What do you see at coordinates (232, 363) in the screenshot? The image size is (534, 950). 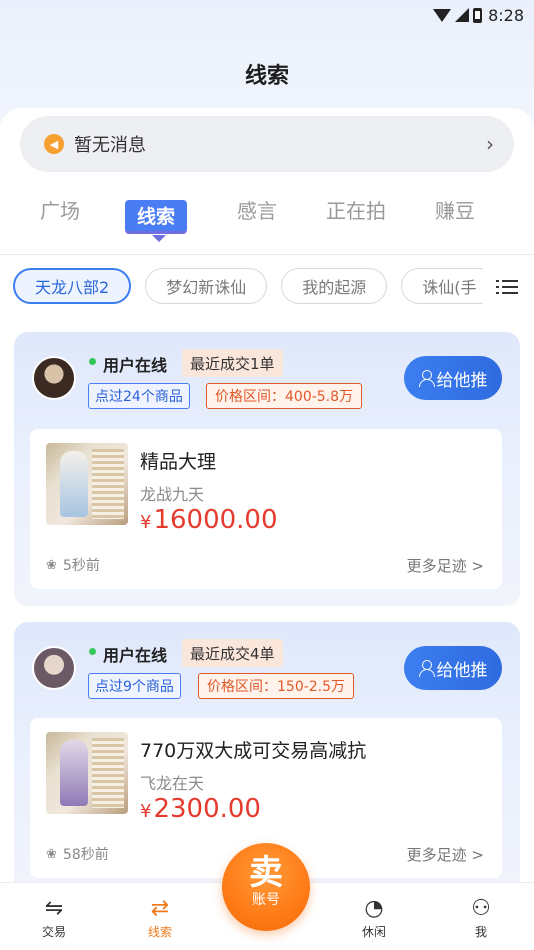 I see `recent-deals-badge: 最近成交1单` at bounding box center [232, 363].